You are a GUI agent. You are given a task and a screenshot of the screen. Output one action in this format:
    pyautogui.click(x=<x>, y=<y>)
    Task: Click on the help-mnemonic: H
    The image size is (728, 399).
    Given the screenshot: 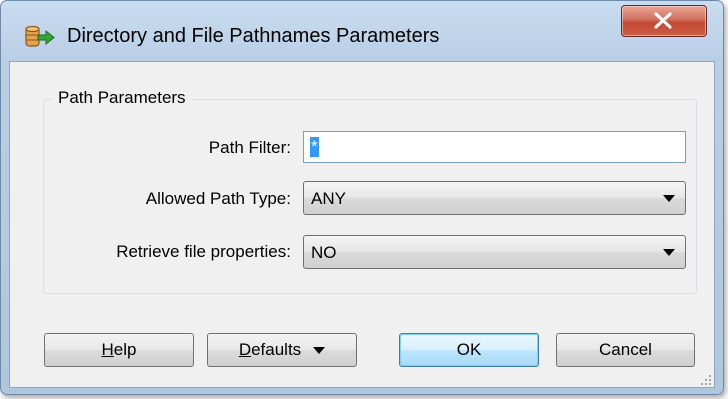 What is the action you would take?
    pyautogui.click(x=107, y=349)
    